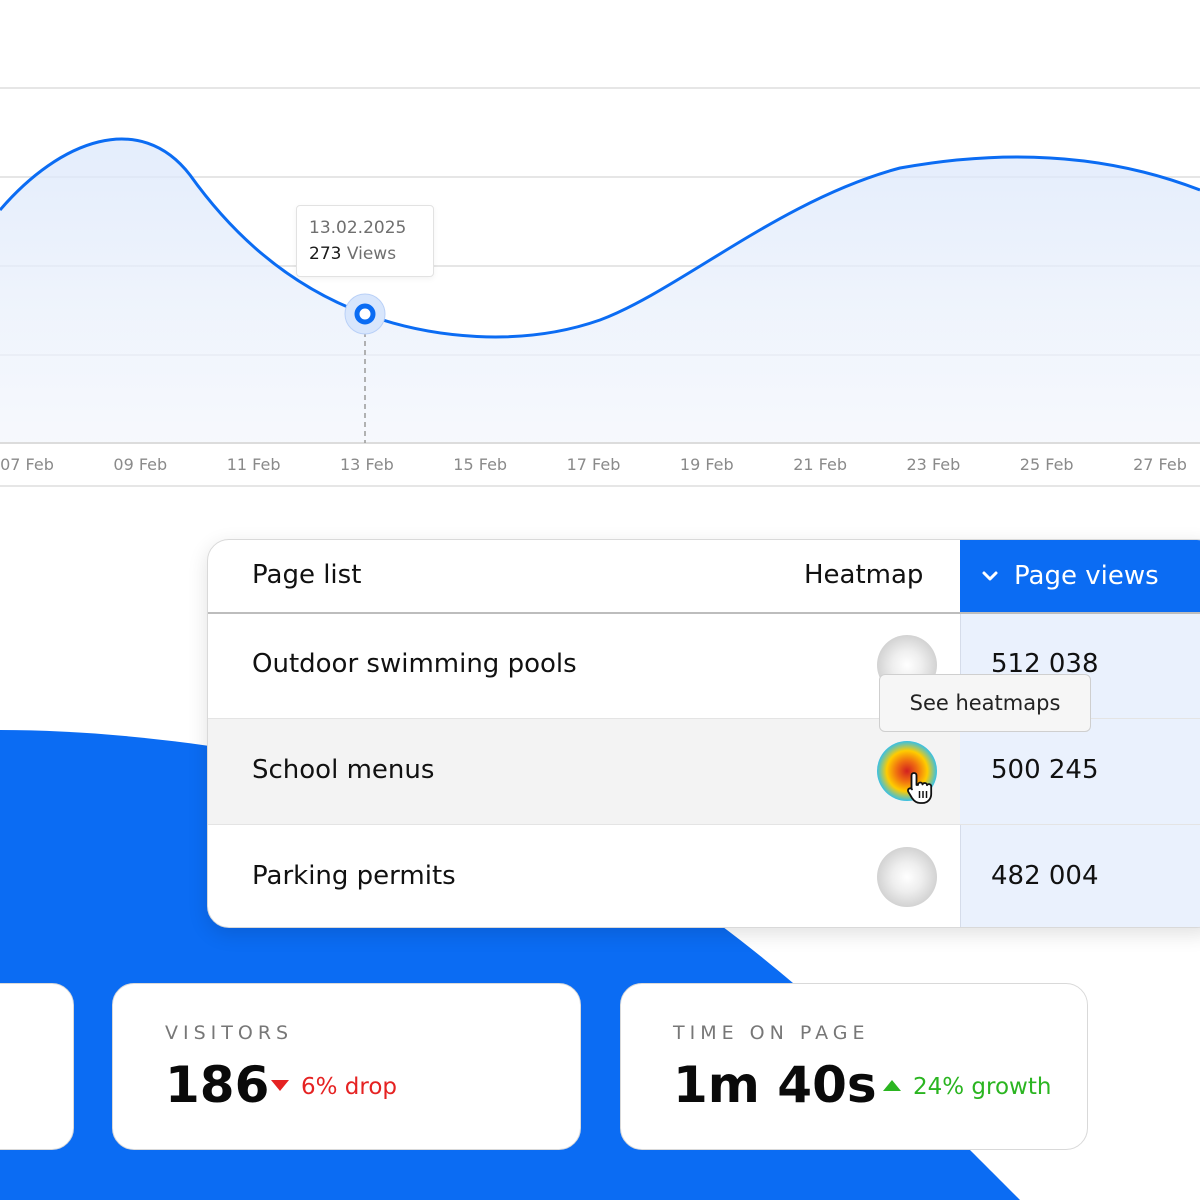 The height and width of the screenshot is (1200, 1200). Describe the element at coordinates (280, 1085) in the screenshot. I see `arrow-down-icon` at that location.